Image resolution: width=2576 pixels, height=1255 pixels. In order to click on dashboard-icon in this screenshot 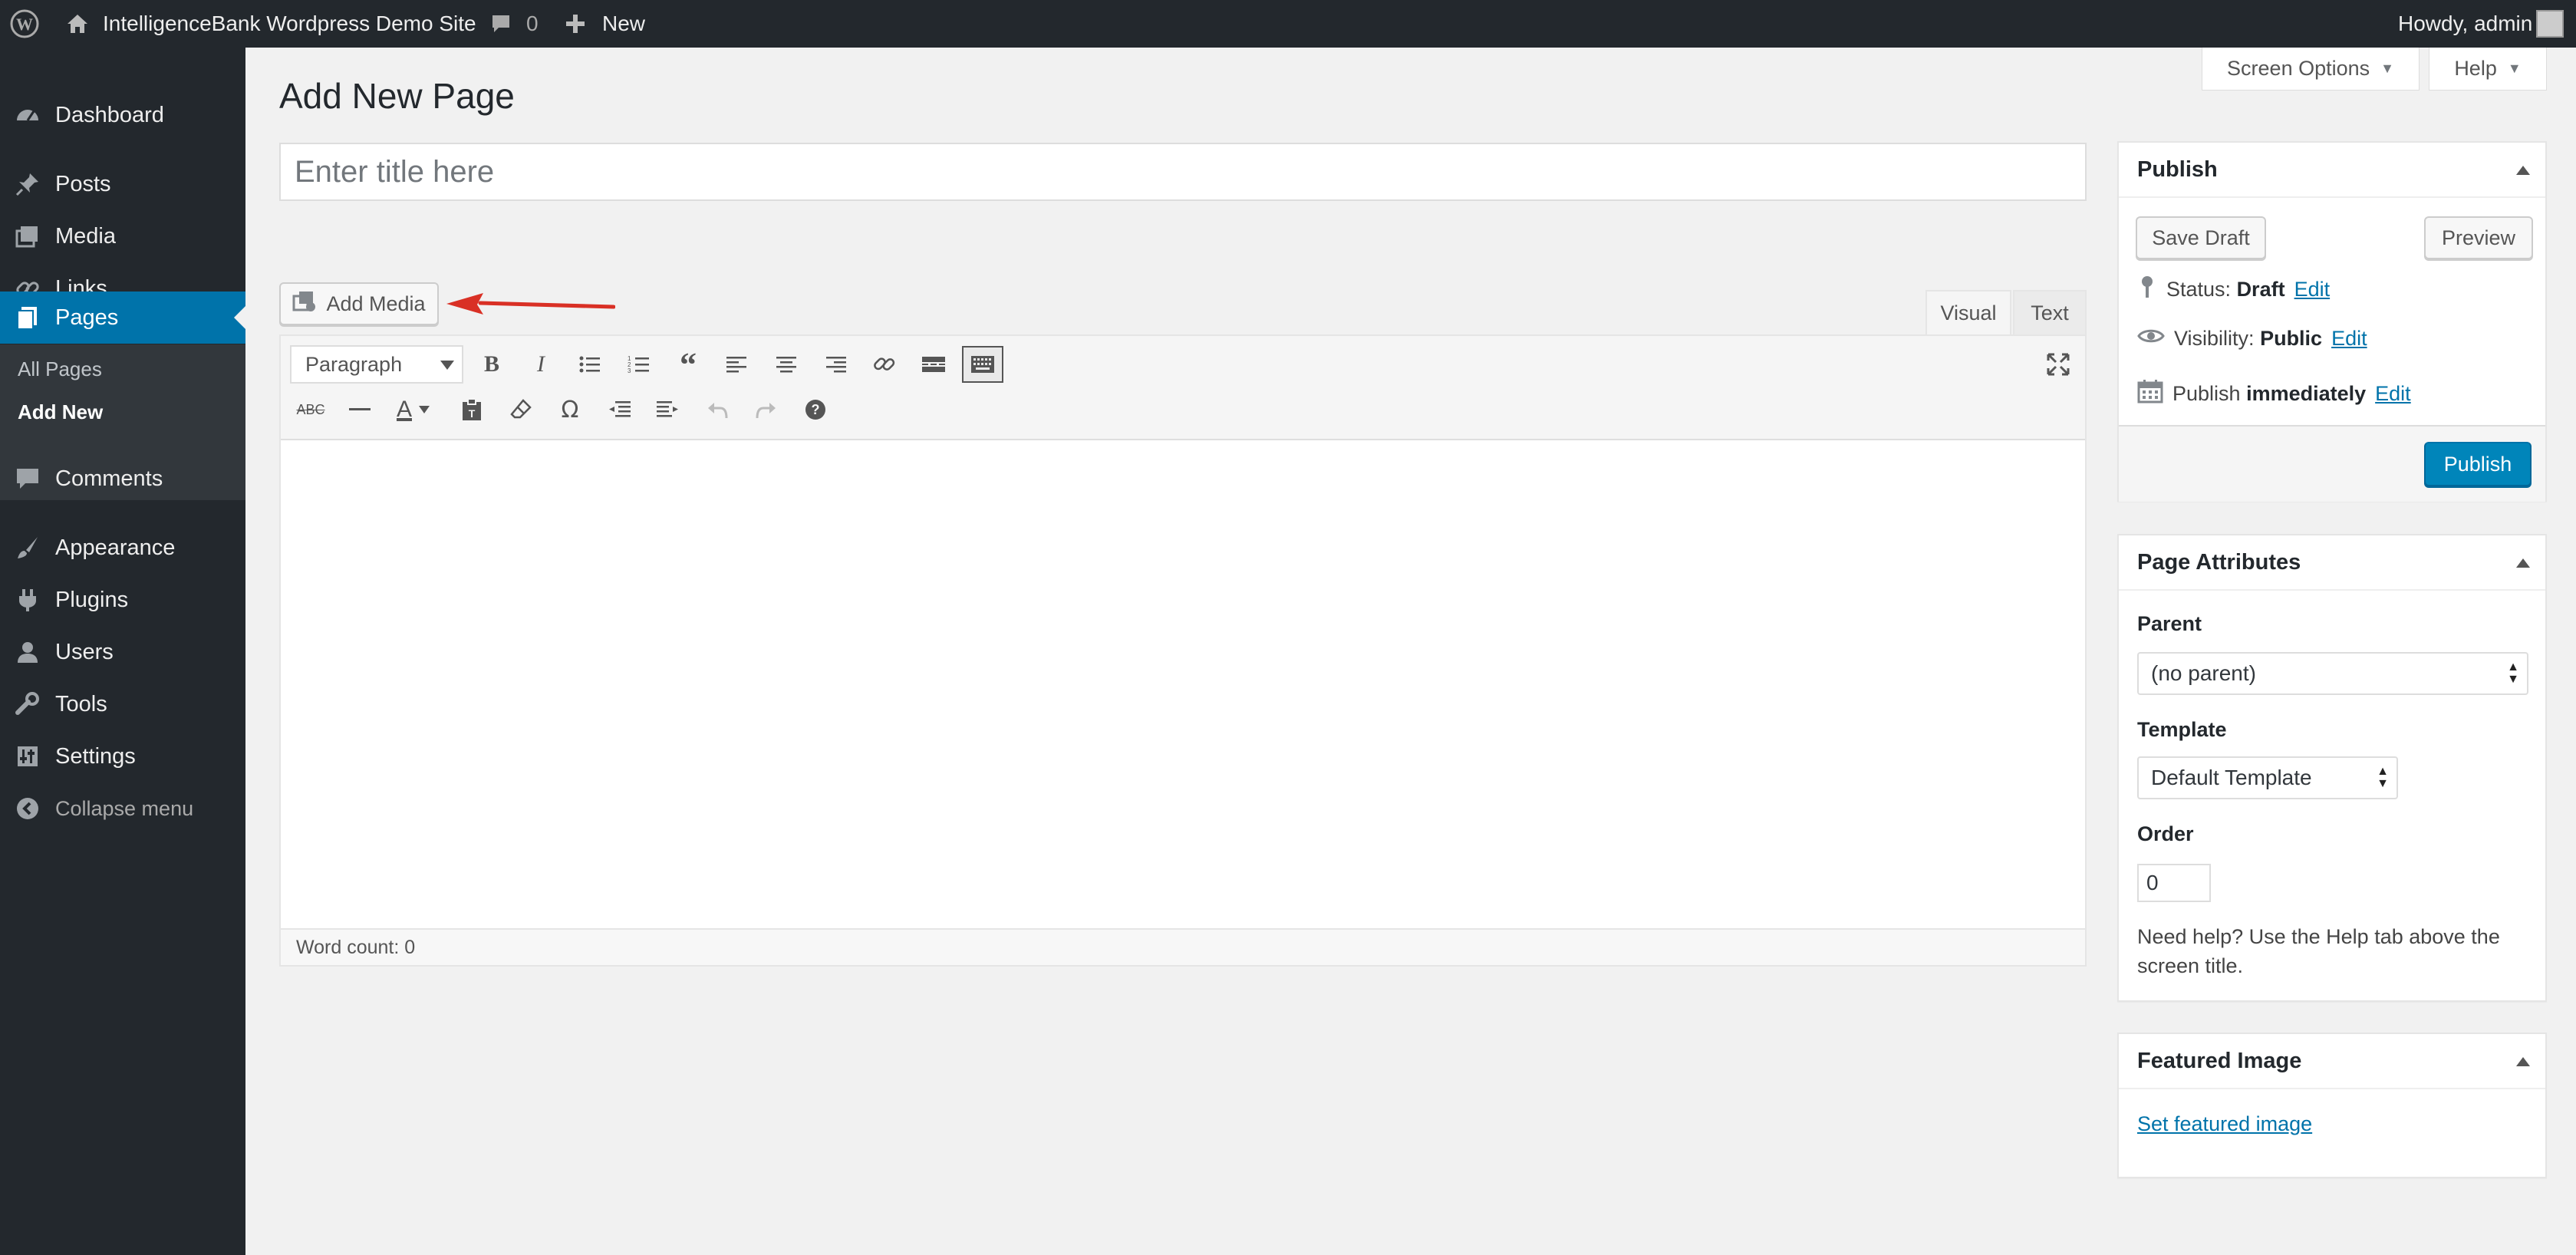, I will do `click(27, 115)`.